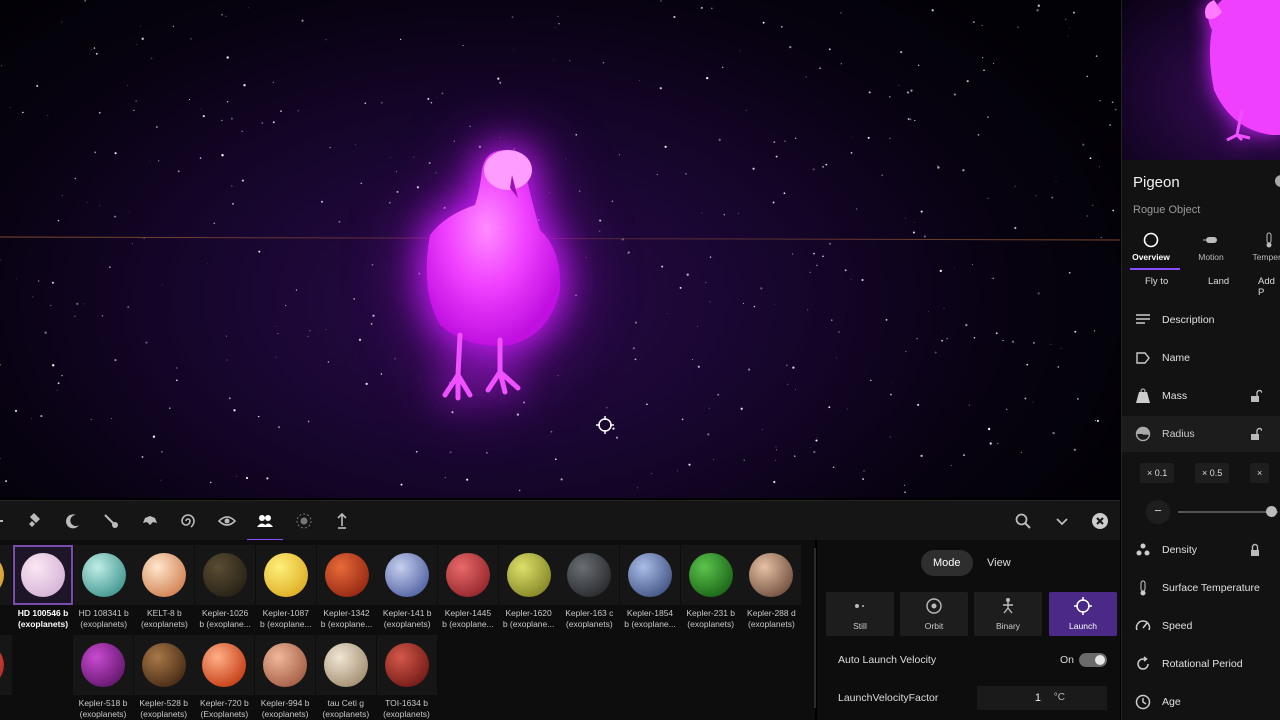 This screenshot has height=720, width=1280. What do you see at coordinates (285, 613) in the screenshot?
I see `planet-name: Kepler-1087` at bounding box center [285, 613].